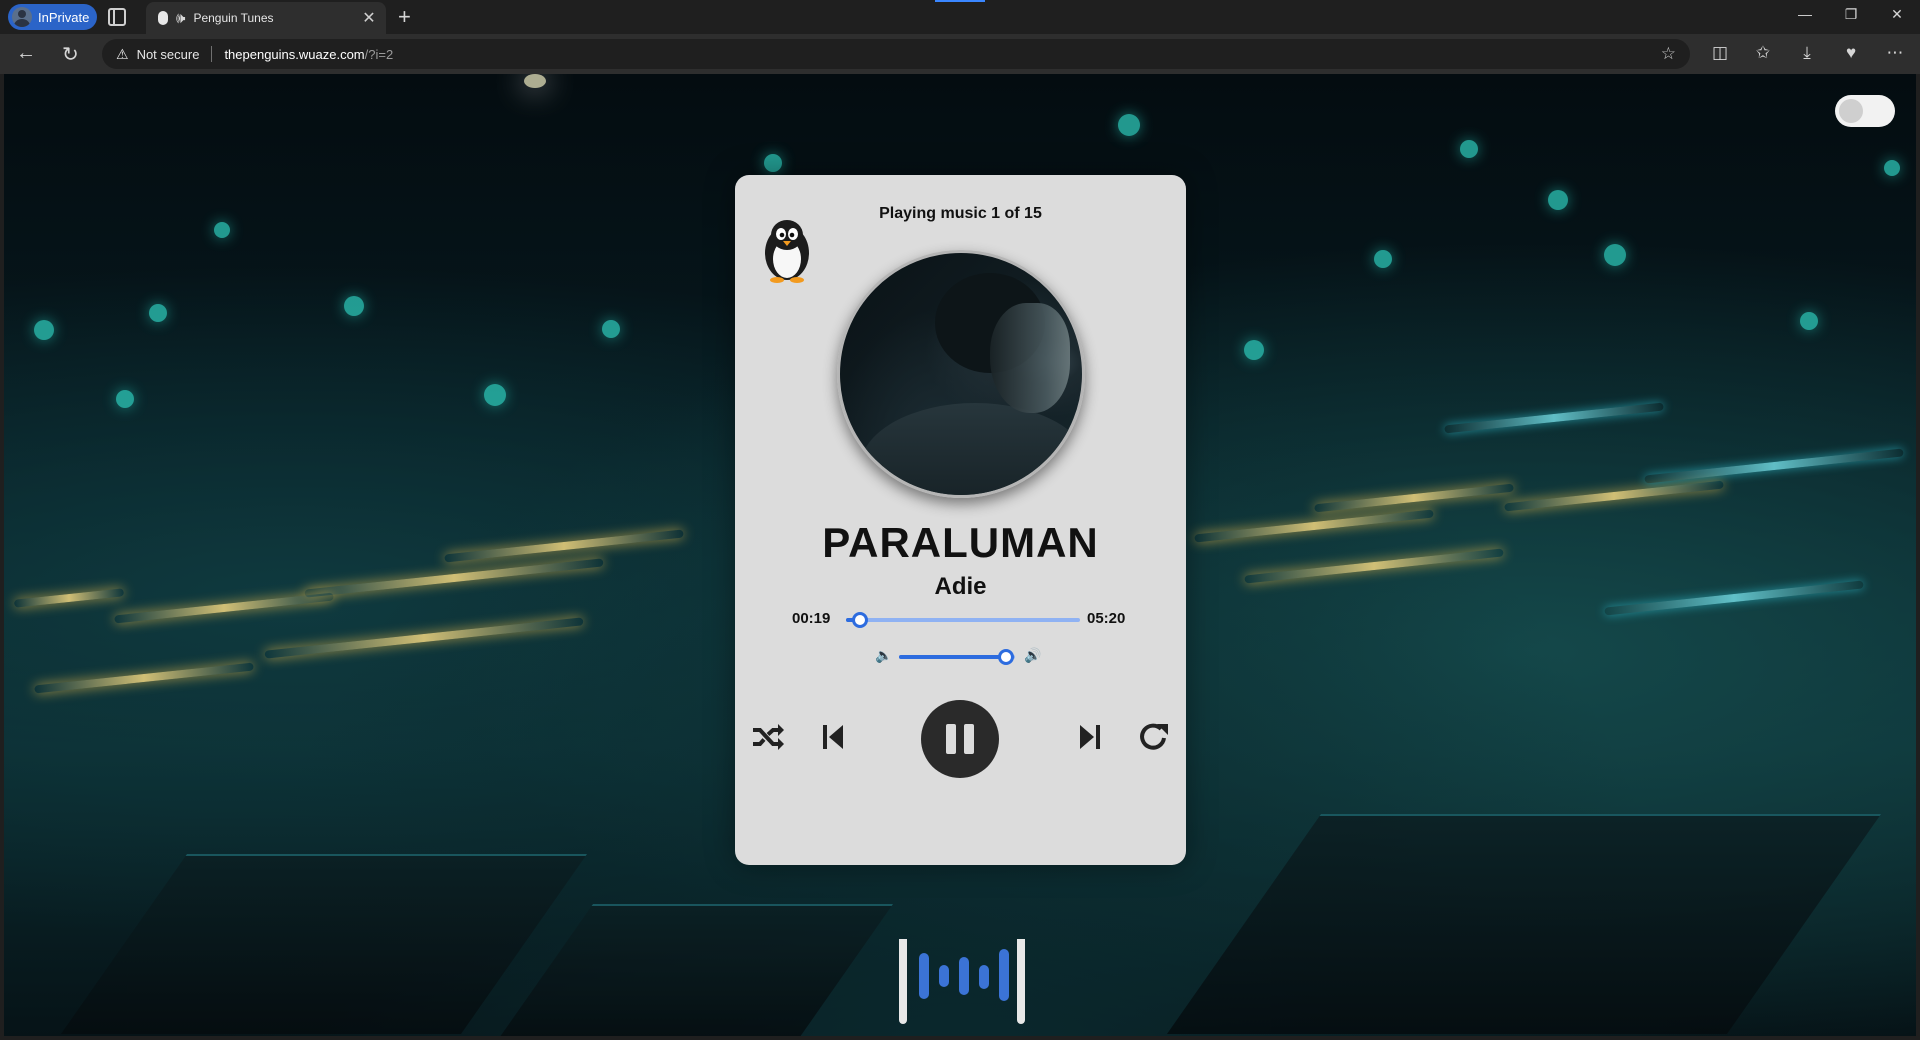 The height and width of the screenshot is (1040, 1920). What do you see at coordinates (960, 1) in the screenshot?
I see `drag-indicator` at bounding box center [960, 1].